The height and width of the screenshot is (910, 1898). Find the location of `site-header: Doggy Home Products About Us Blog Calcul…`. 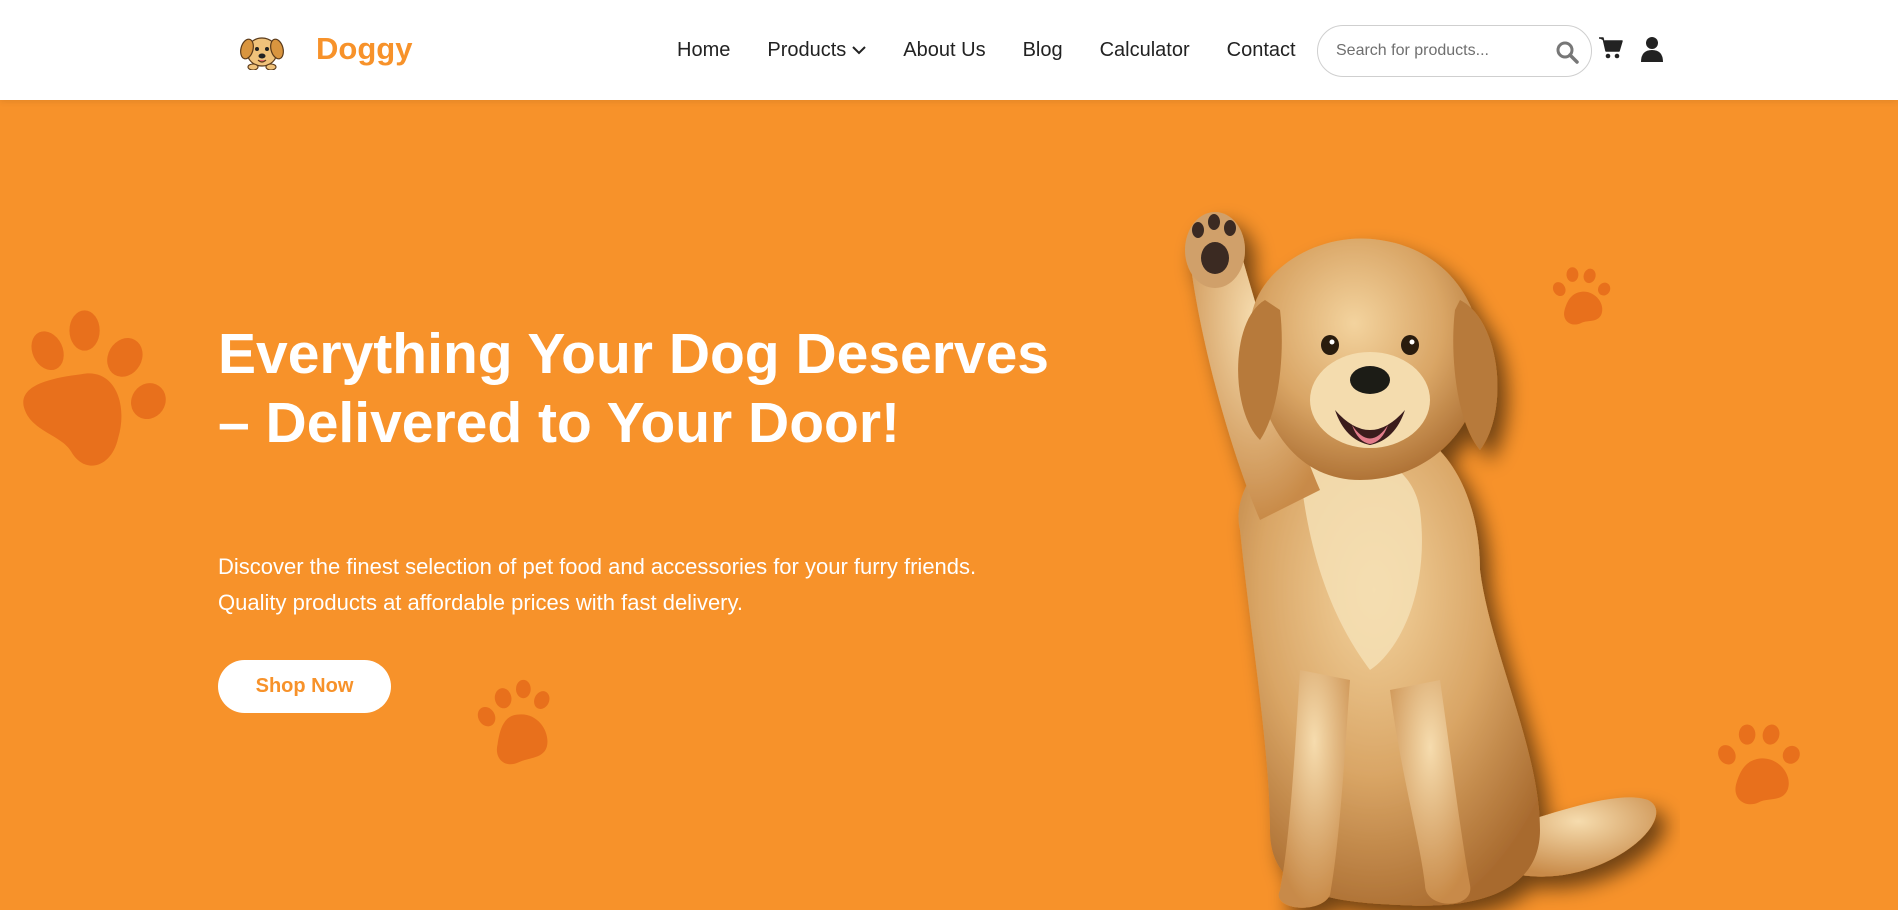

site-header: Doggy Home Products About Us Blog Calcul… is located at coordinates (949, 50).